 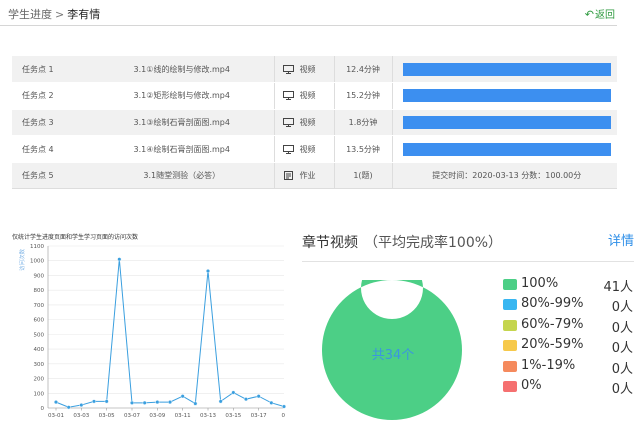 I want to click on y-tick-label: 300, so click(x=39, y=365).